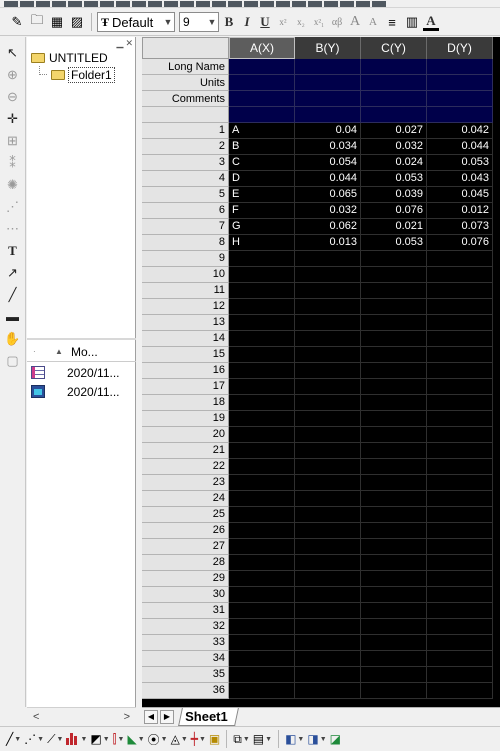 The height and width of the screenshot is (751, 500). What do you see at coordinates (185, 179) in the screenshot?
I see `row-header: 4` at bounding box center [185, 179].